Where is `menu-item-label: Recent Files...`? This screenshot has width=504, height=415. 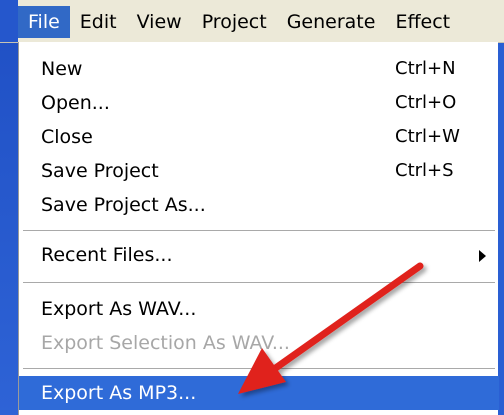
menu-item-label: Recent Files... is located at coordinates (107, 255).